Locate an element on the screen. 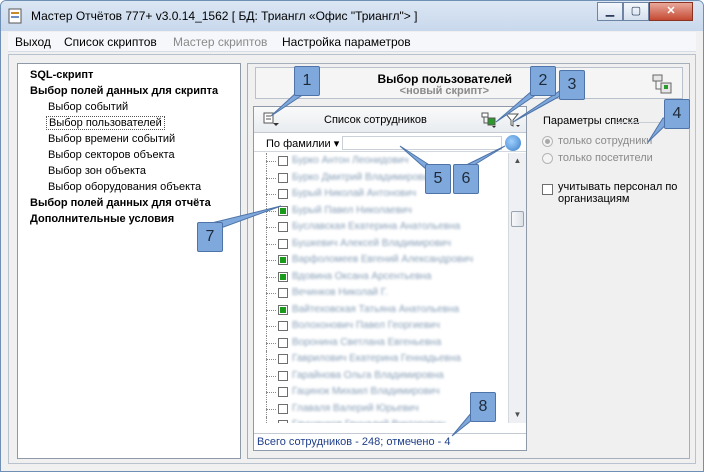 The width and height of the screenshot is (704, 472). tree-item-events: Выбор событий is located at coordinates (88, 107).